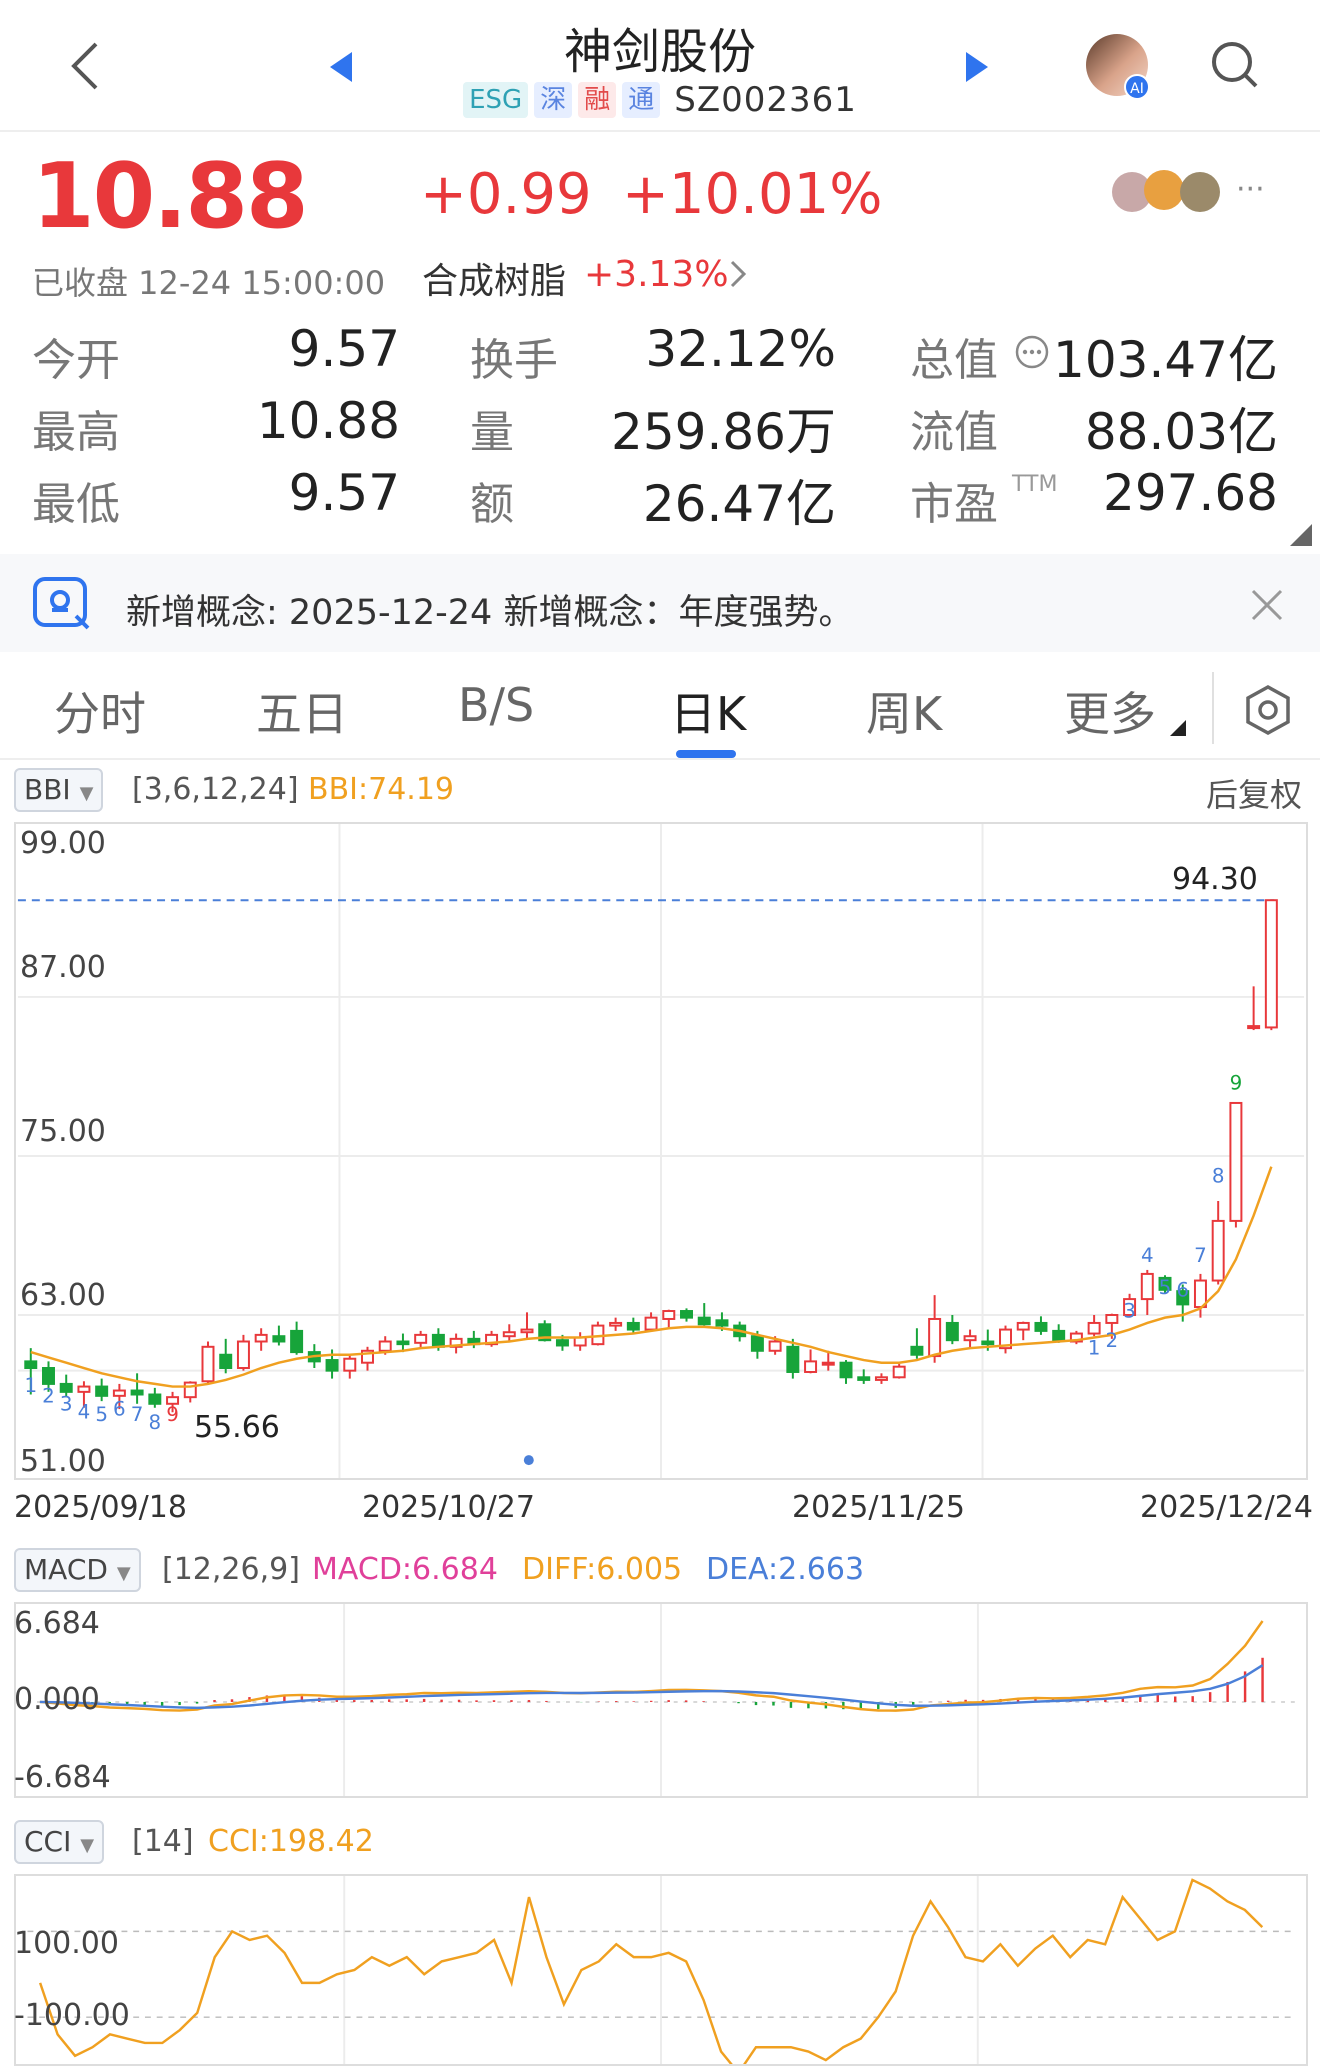 This screenshot has width=1320, height=2072. I want to click on adjust-mode: 后复权, so click(1254, 793).